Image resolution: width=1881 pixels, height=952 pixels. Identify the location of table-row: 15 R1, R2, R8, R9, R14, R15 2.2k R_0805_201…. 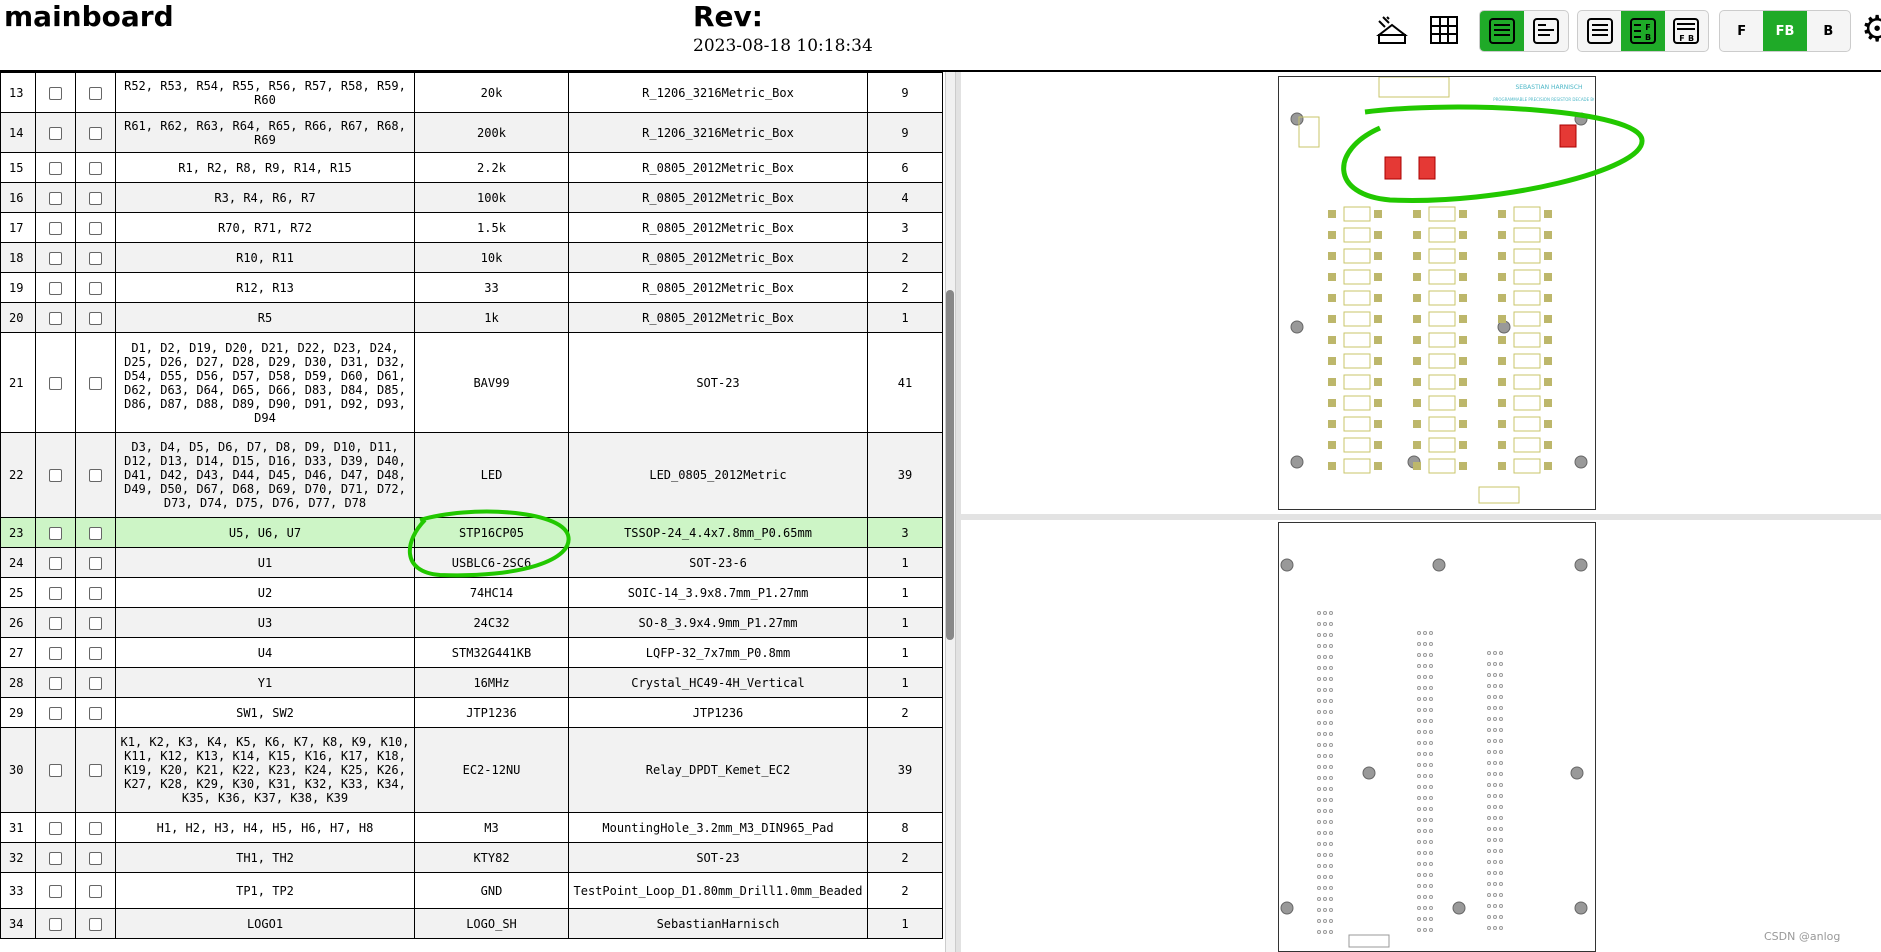
(471, 167).